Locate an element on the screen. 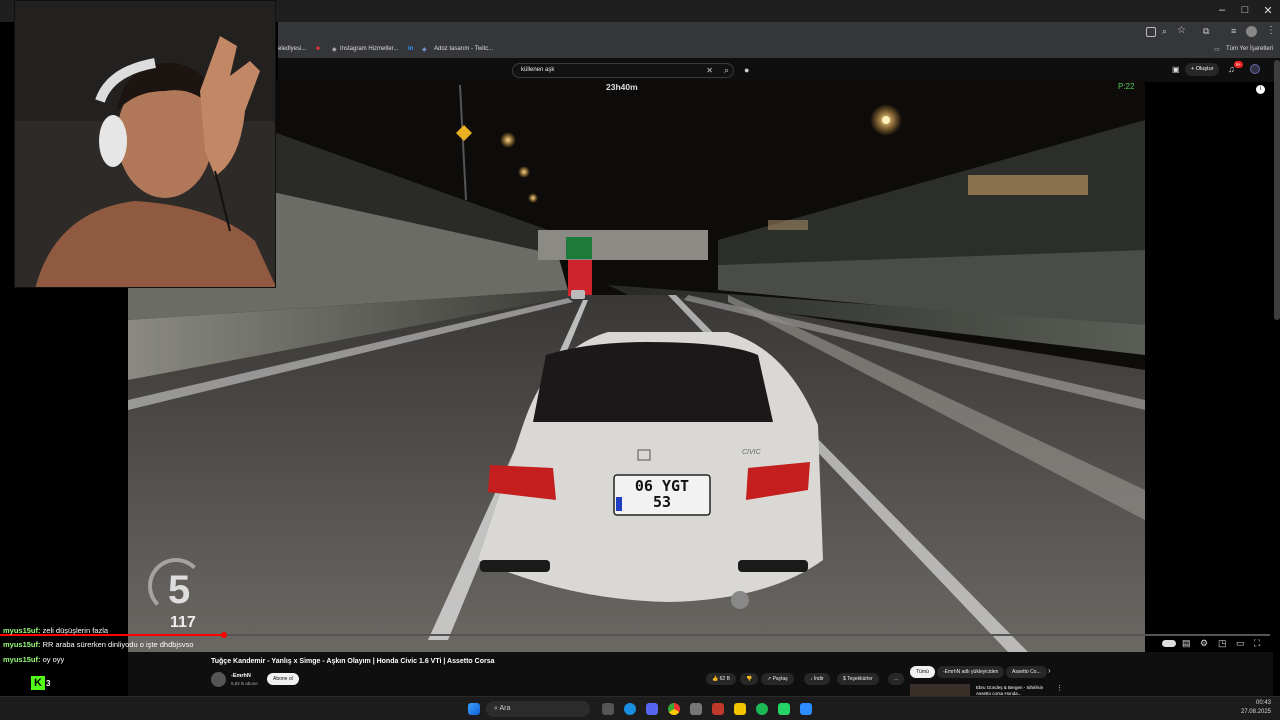  gear-indicator: 5 is located at coordinates (179, 590).